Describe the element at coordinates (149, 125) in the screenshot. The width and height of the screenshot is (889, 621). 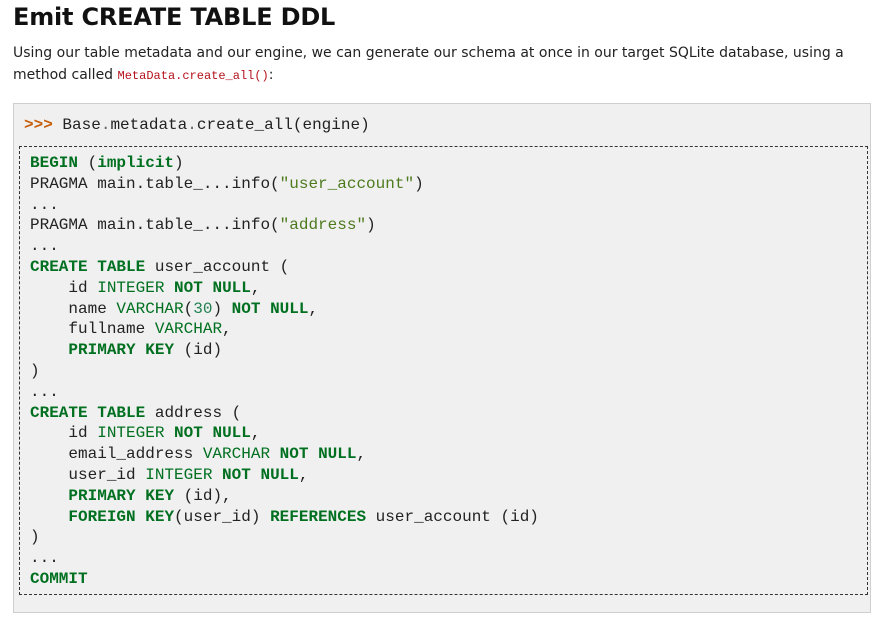
I see `code-attr: metadata` at that location.